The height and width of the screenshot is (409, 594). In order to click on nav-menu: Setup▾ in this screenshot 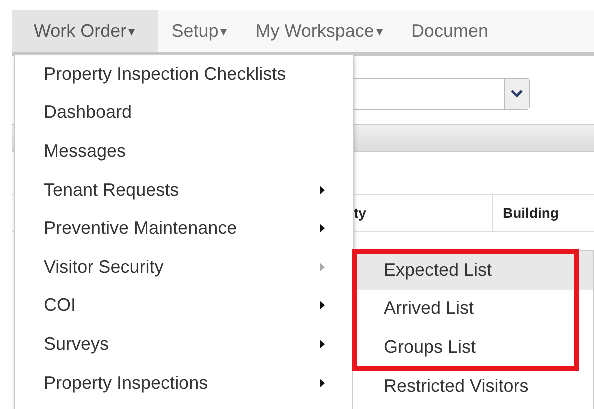, I will do `click(200, 31)`.